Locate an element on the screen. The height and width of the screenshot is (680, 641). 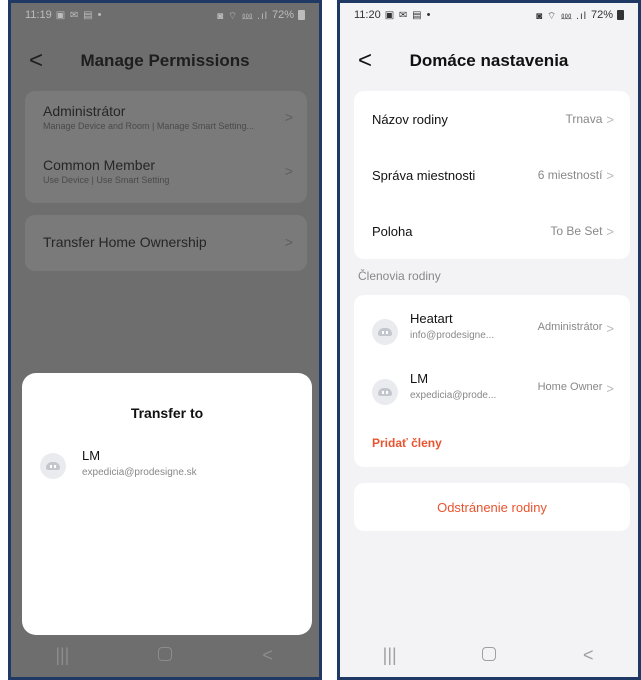
transfer-ownership-card: Transfer Home Ownership > is located at coordinates (166, 243).